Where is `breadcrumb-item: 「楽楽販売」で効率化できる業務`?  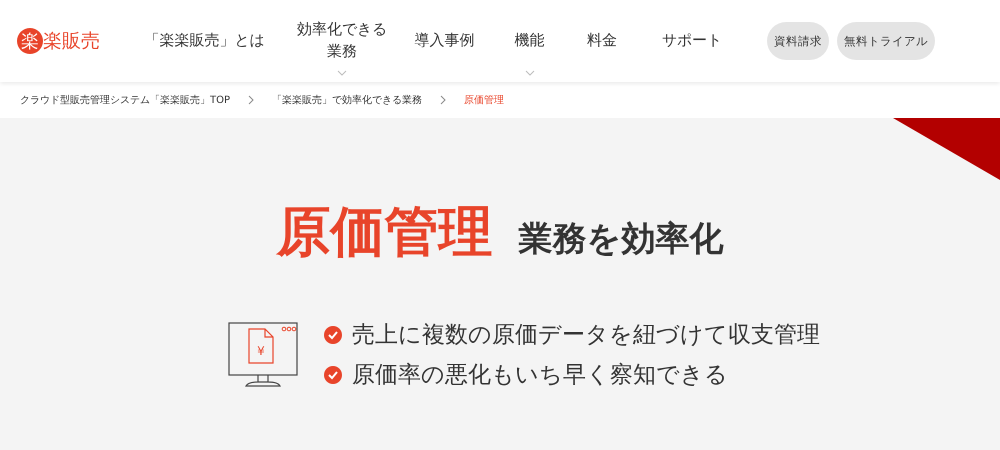
breadcrumb-item: 「楽楽販売」で効率化できる業務 is located at coordinates (347, 100).